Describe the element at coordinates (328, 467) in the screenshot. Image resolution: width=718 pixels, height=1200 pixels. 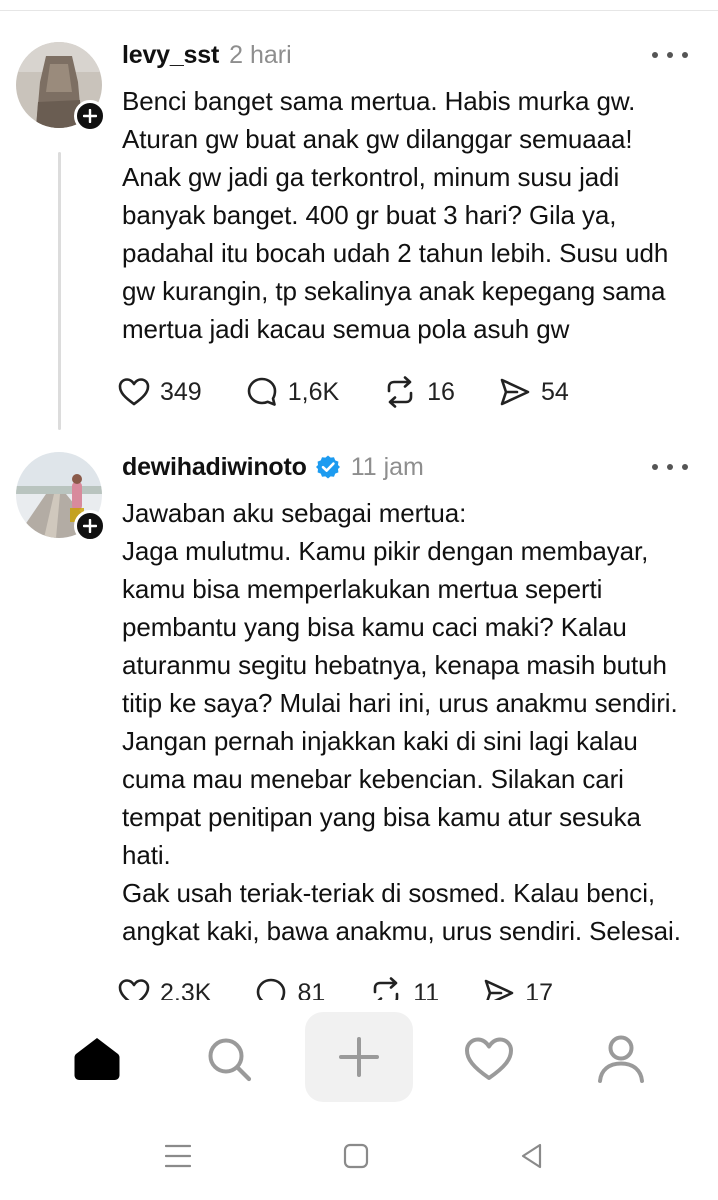
I see `verified-badge-icon` at that location.